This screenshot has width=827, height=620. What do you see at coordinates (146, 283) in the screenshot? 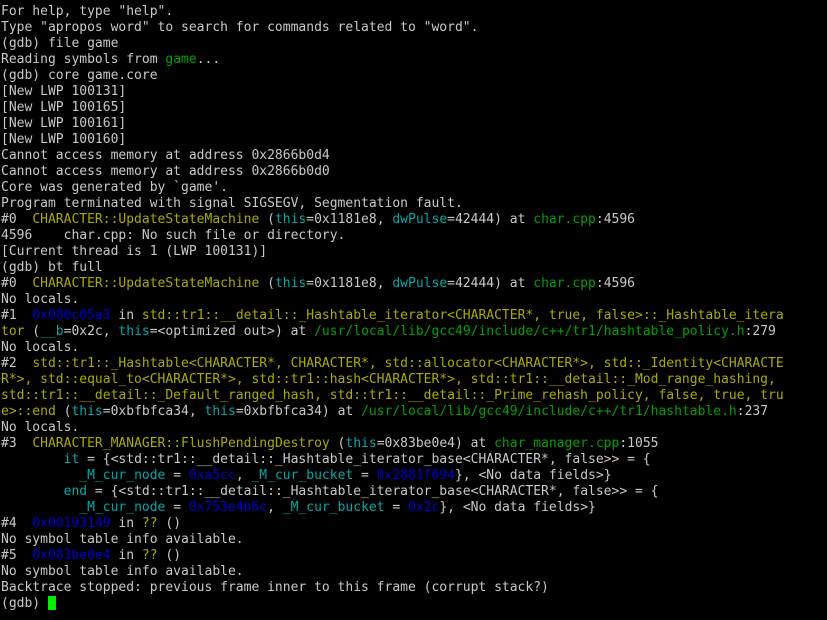
I see `frame-0-backtrace-span-1: CHARACTER::UpdateStateMachine` at bounding box center [146, 283].